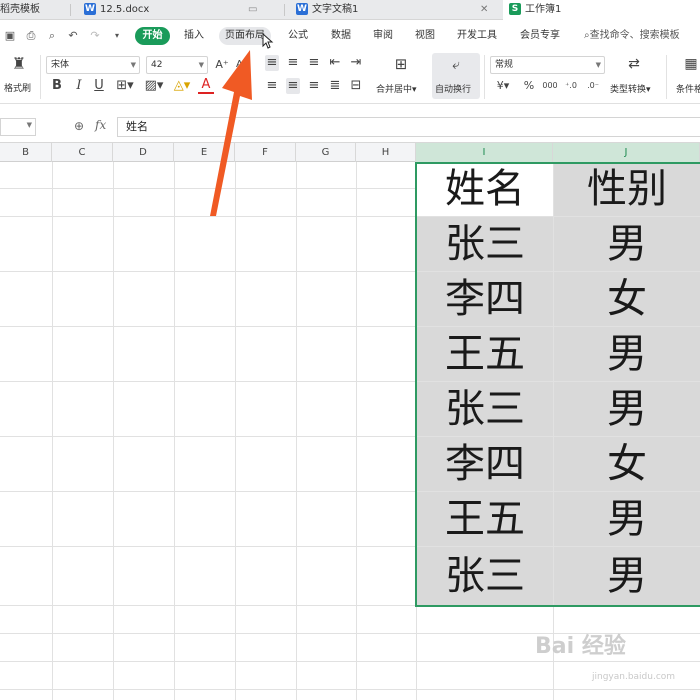 The image size is (700, 700). What do you see at coordinates (117, 36) in the screenshot?
I see `chevron-down-icon: ▾` at bounding box center [117, 36].